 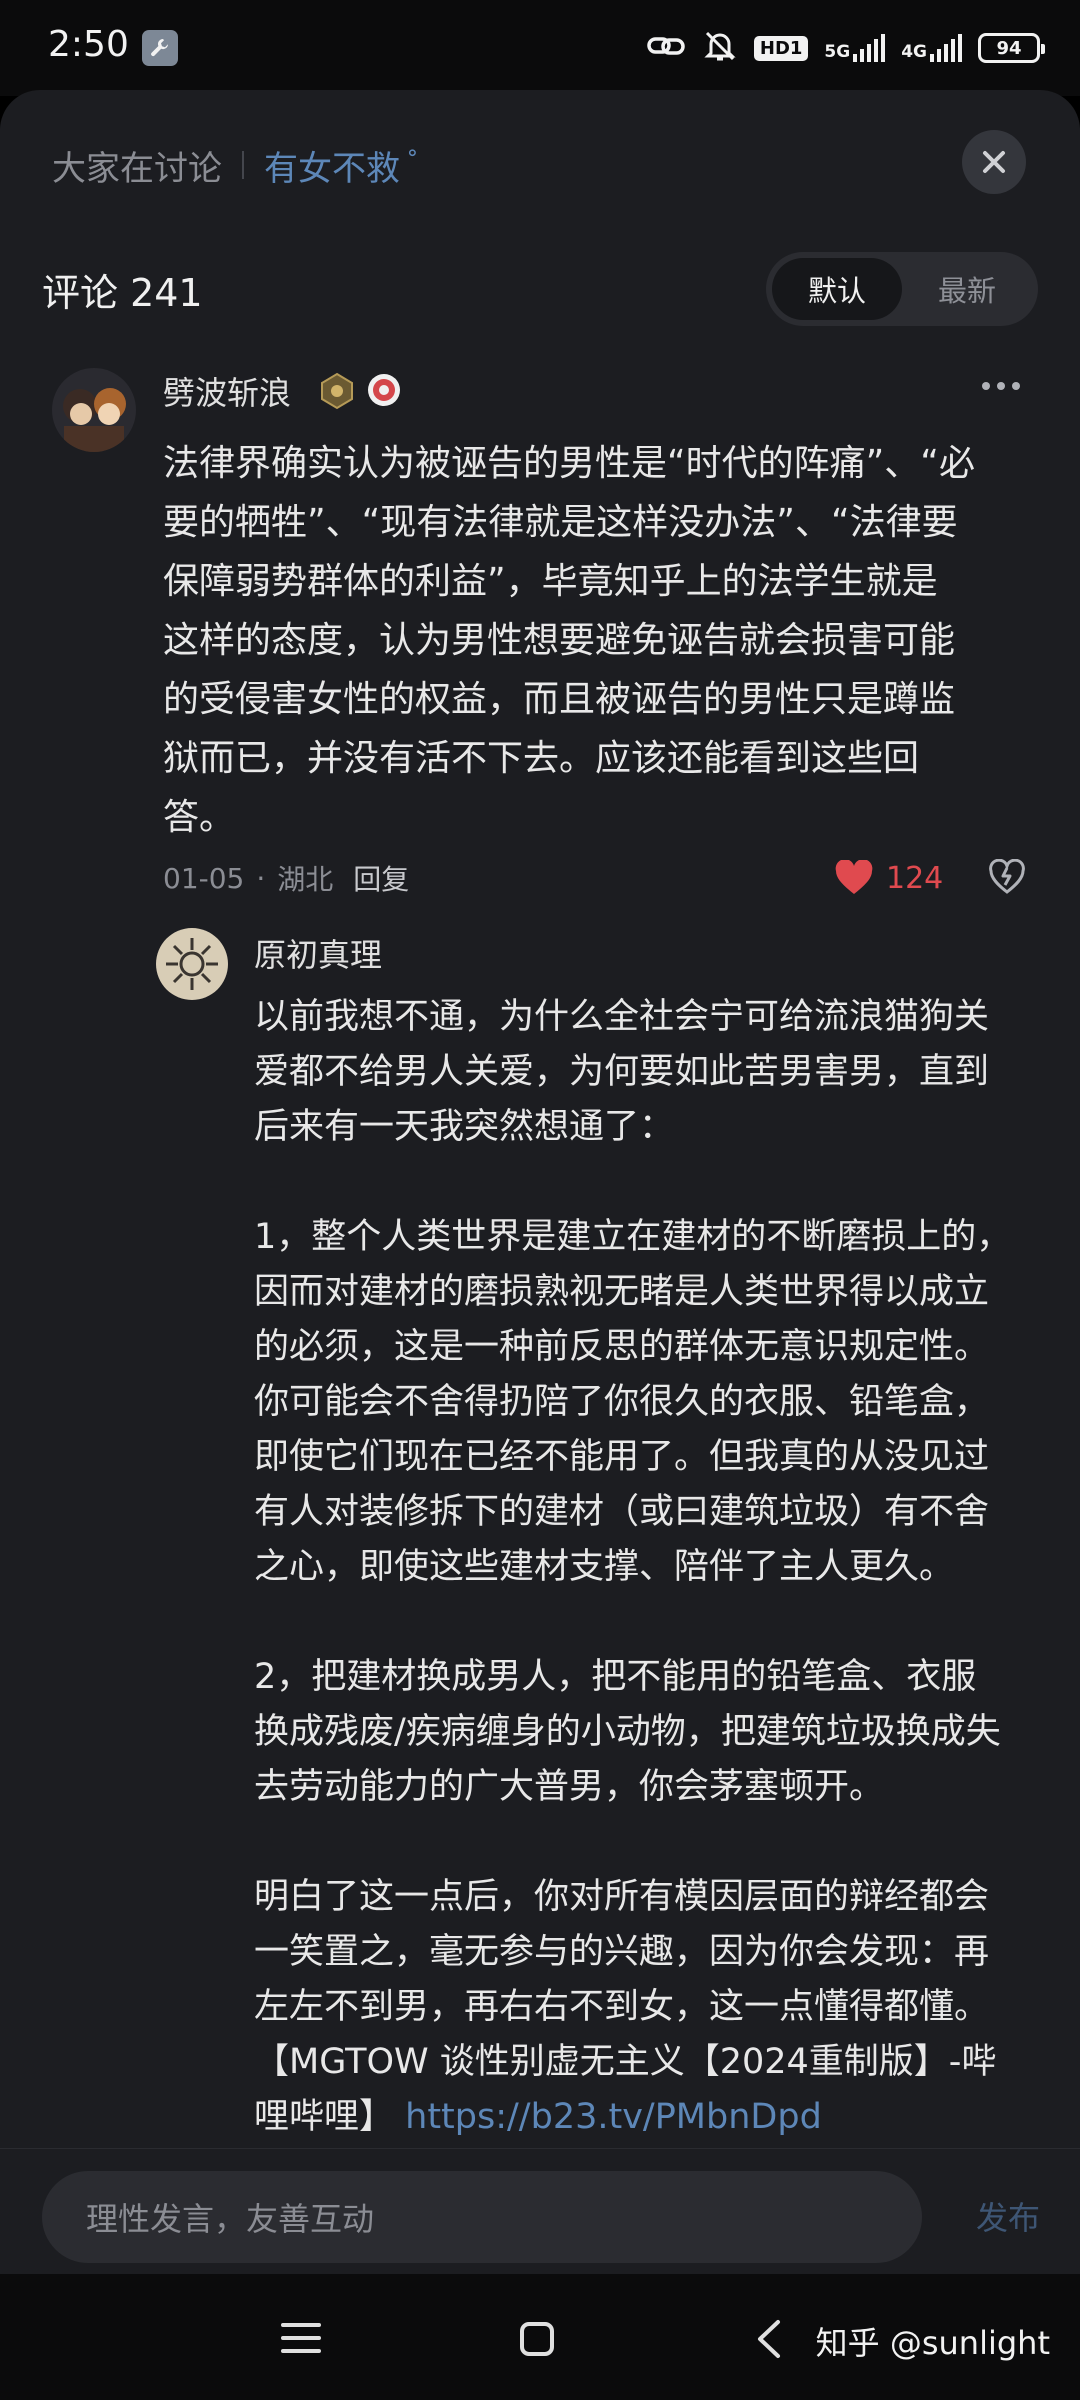 I want to click on navigation-bar: 知乎 @sunlight, so click(x=540, y=2337).